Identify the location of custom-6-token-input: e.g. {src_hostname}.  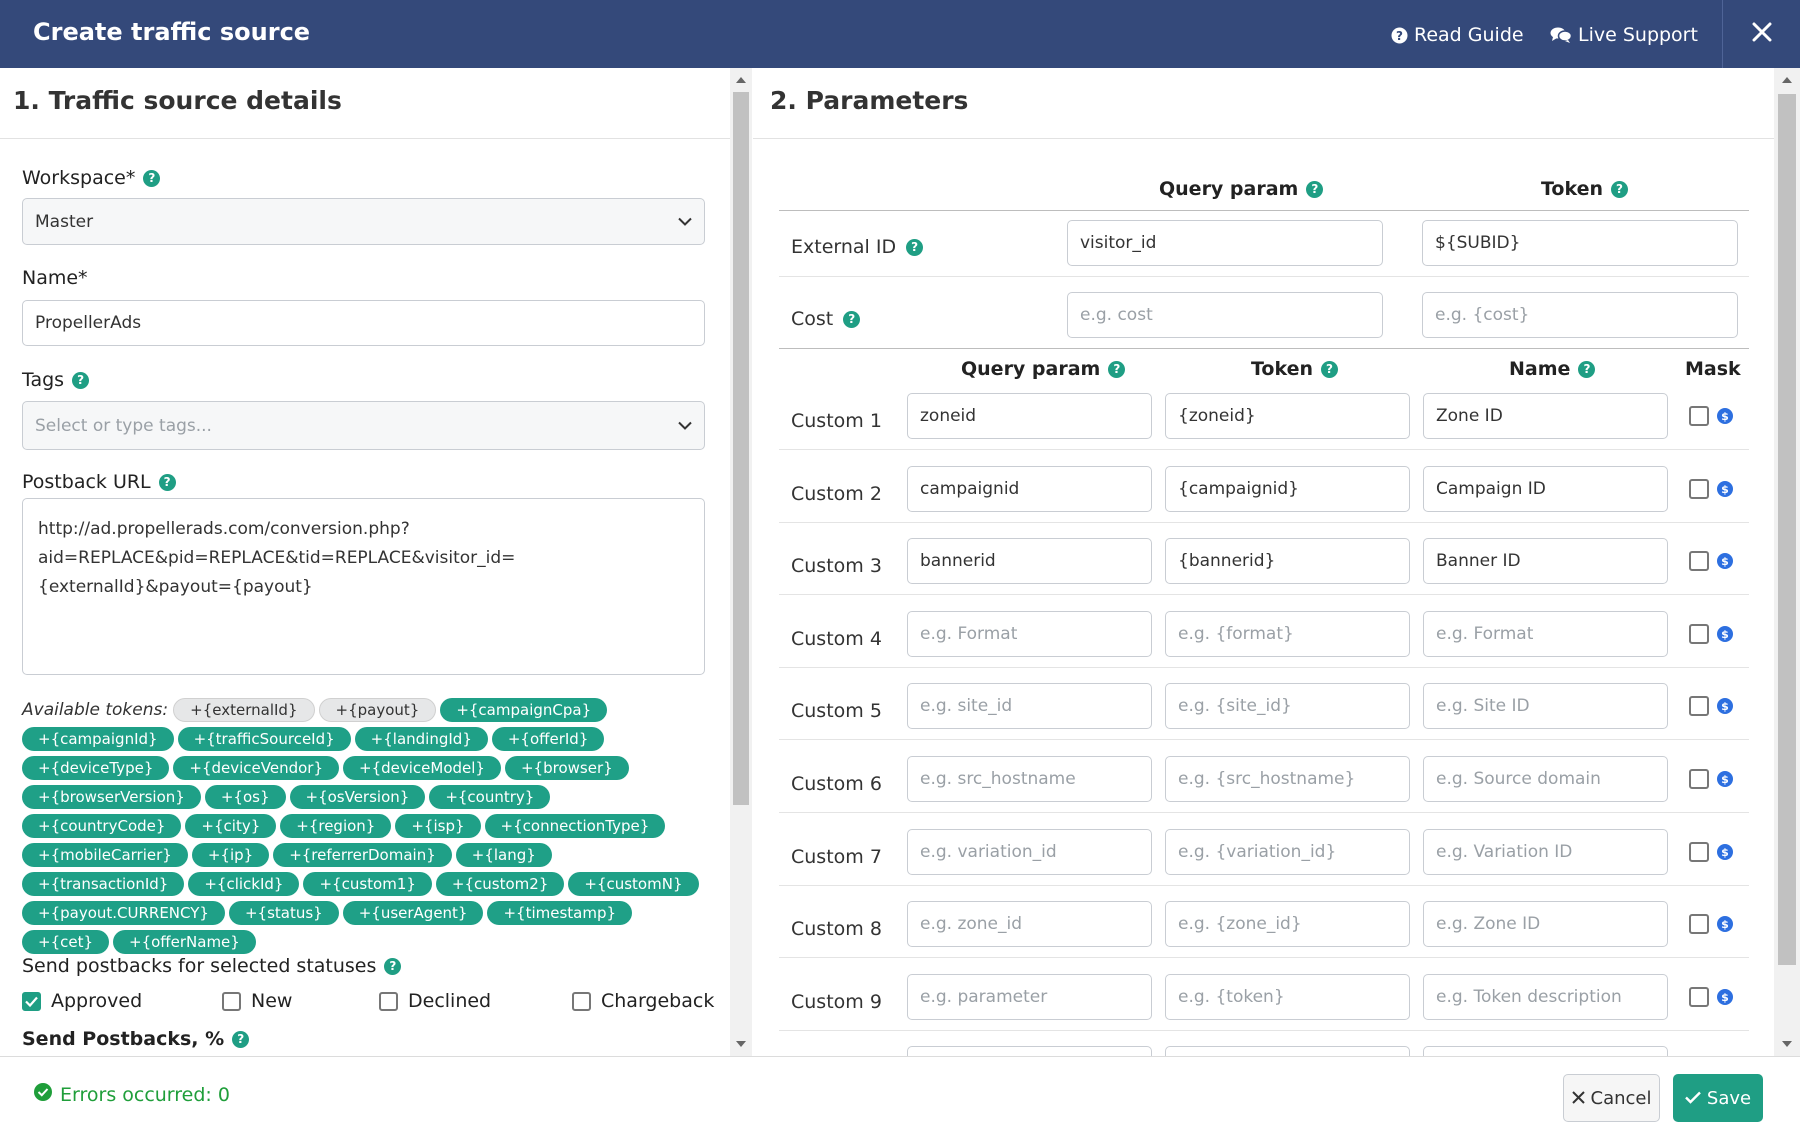
(1287, 779).